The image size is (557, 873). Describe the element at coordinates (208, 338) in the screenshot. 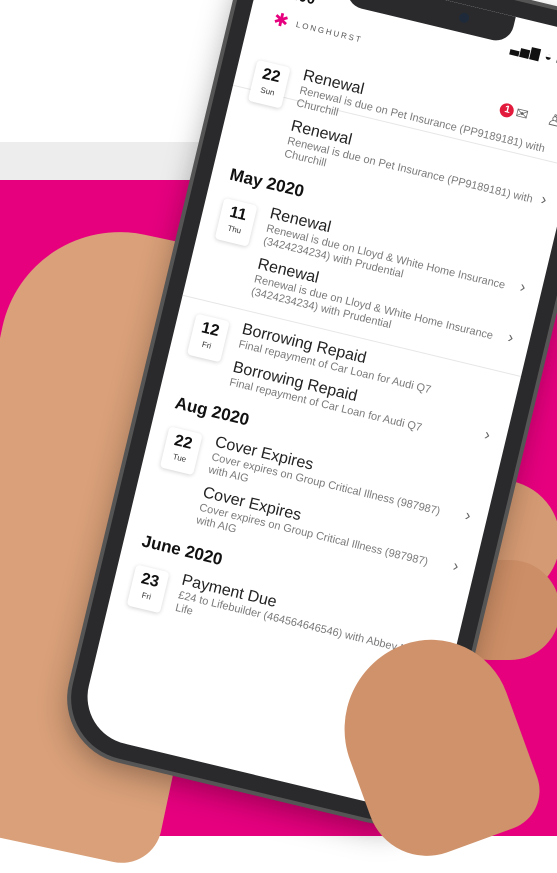

I see `date-box: 12 Fri` at that location.